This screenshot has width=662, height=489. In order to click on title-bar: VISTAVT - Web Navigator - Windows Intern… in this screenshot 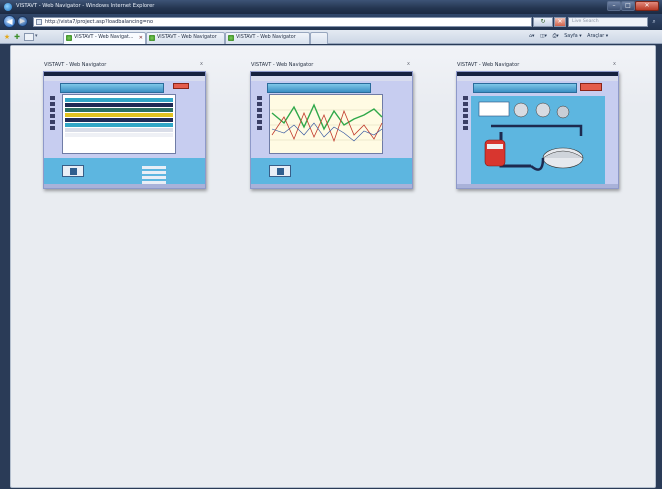, I will do `click(331, 7)`.